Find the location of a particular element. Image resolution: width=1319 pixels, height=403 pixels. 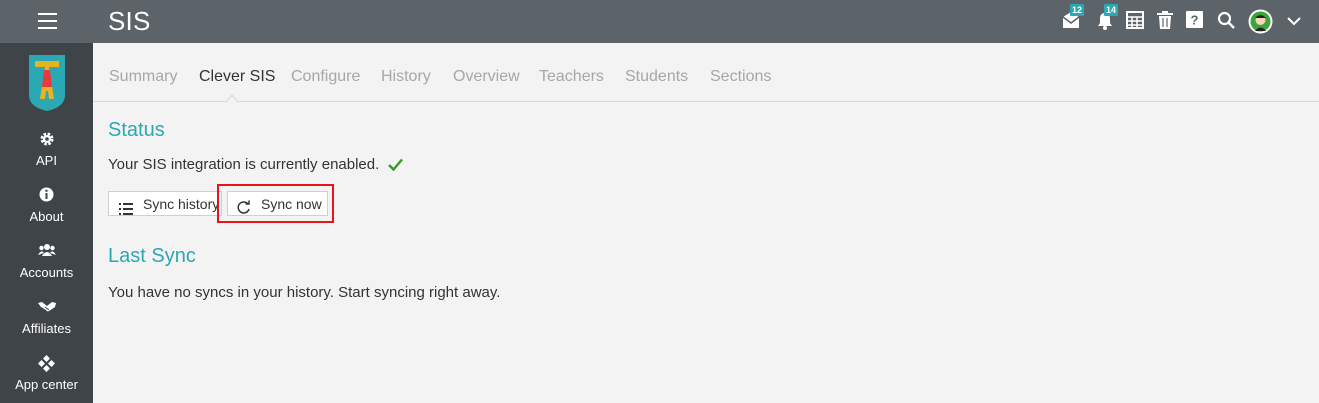

sidebar-item-label: Accounts is located at coordinates (46, 272).